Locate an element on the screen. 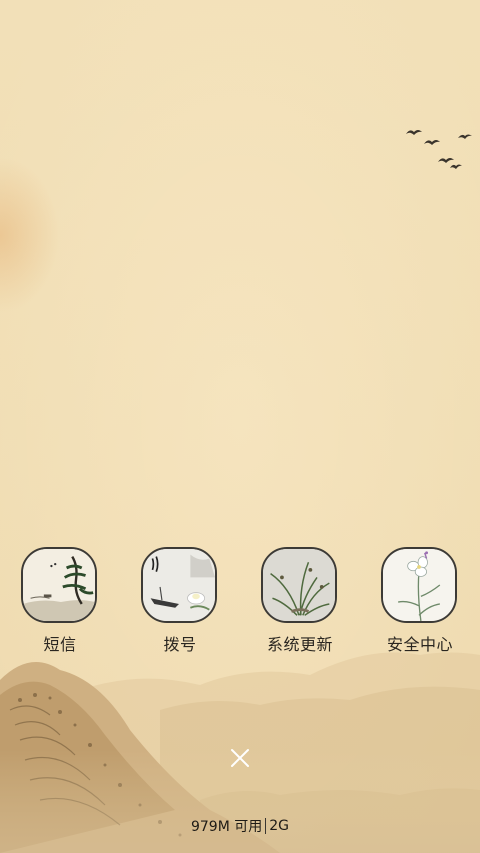 This screenshot has width=480, height=853. app-messages: 短信 is located at coordinates (60, 600).